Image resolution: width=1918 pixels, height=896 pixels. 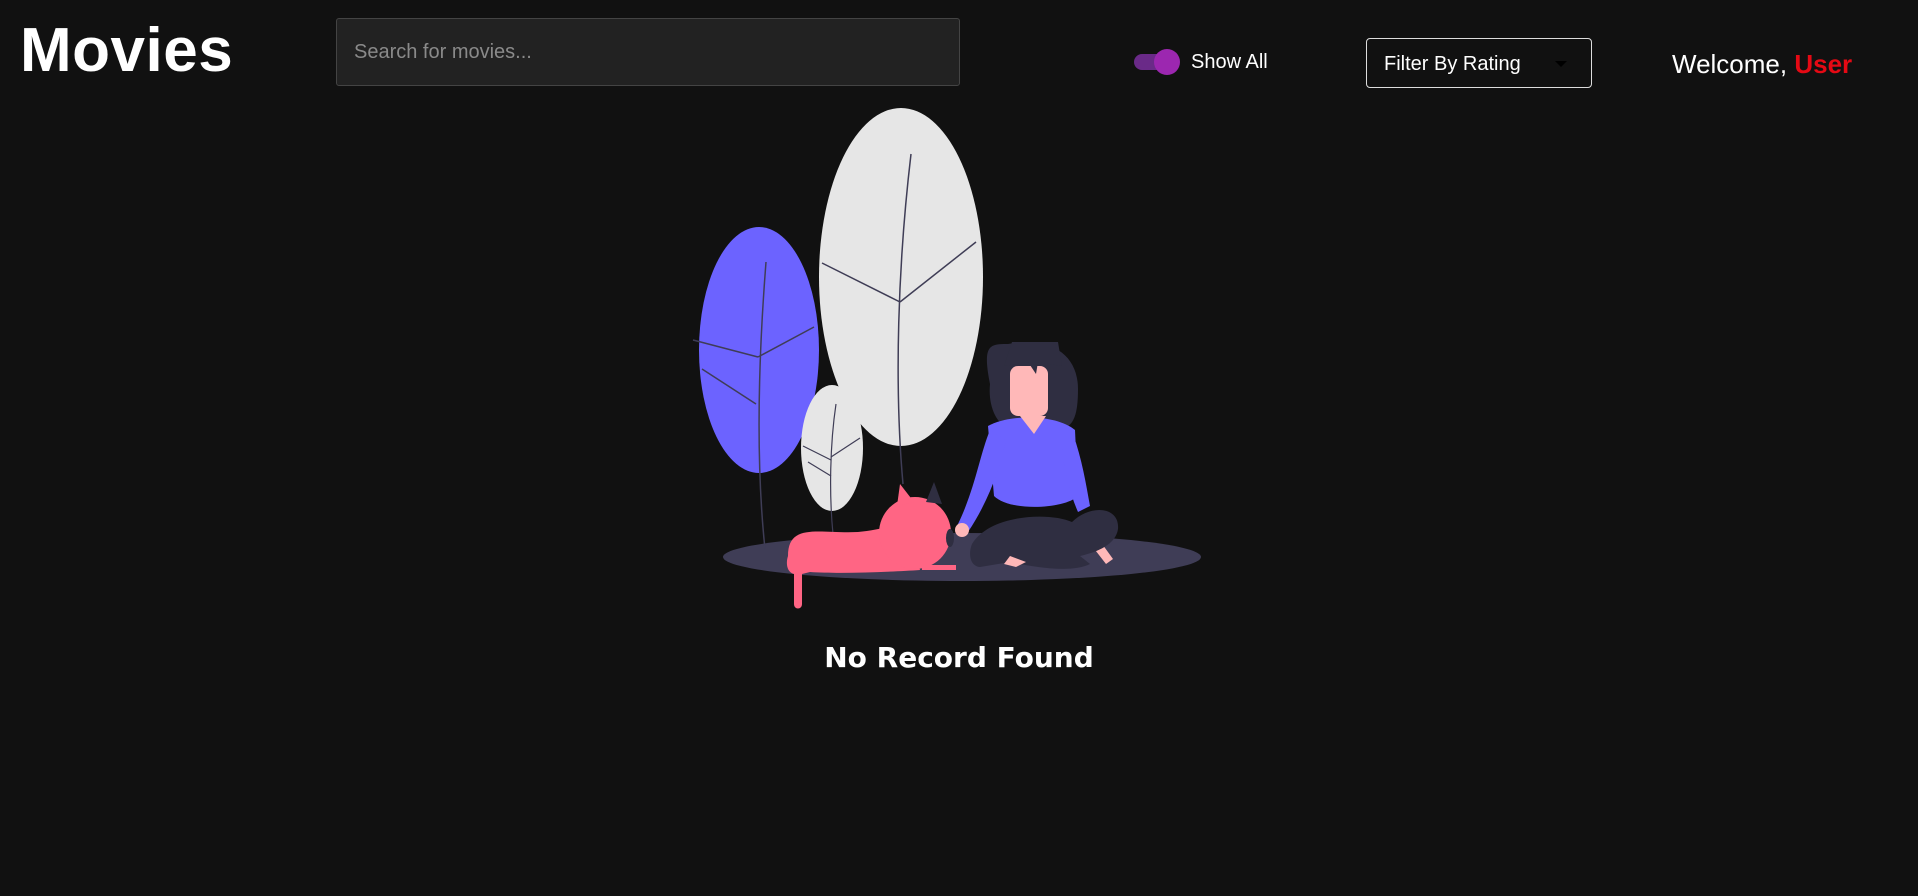 What do you see at coordinates (648, 52) in the screenshot?
I see `search-input` at bounding box center [648, 52].